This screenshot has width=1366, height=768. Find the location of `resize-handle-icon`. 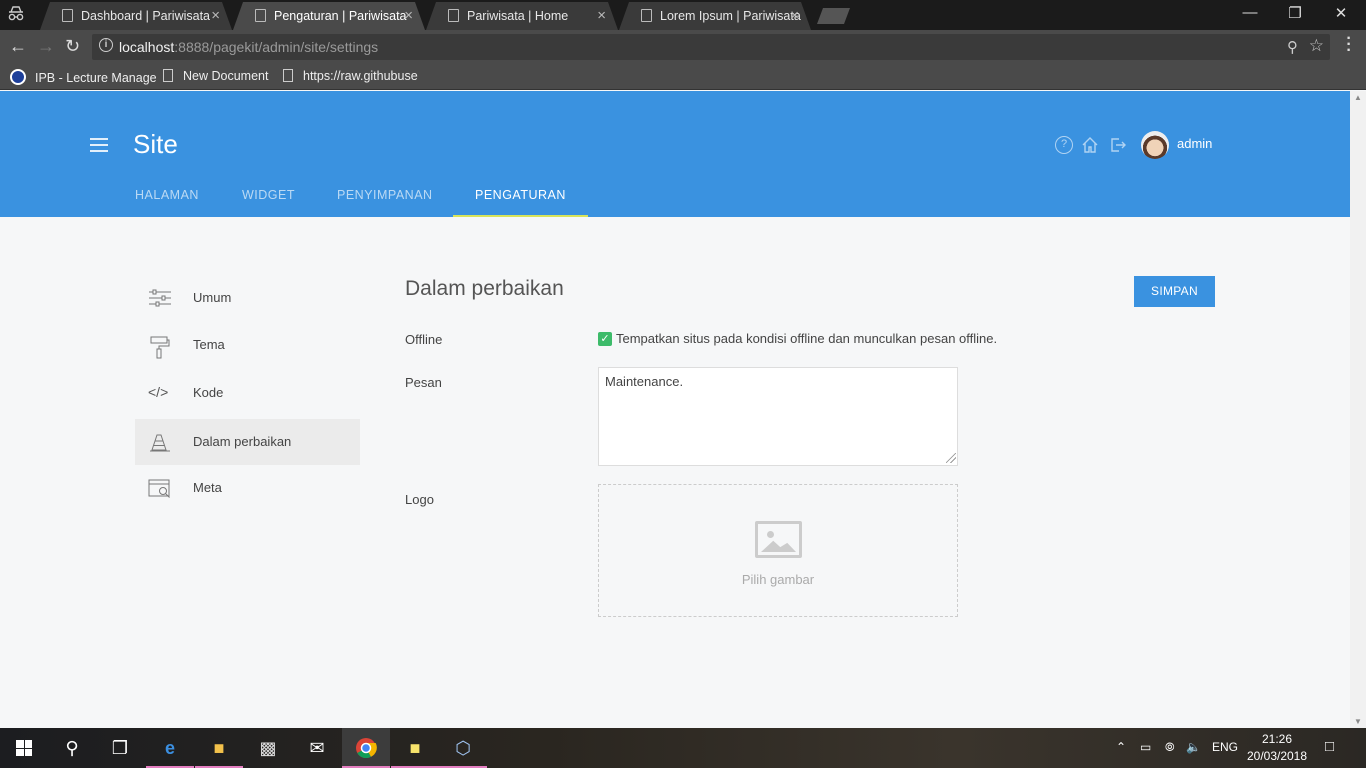

resize-handle-icon is located at coordinates (951, 458).